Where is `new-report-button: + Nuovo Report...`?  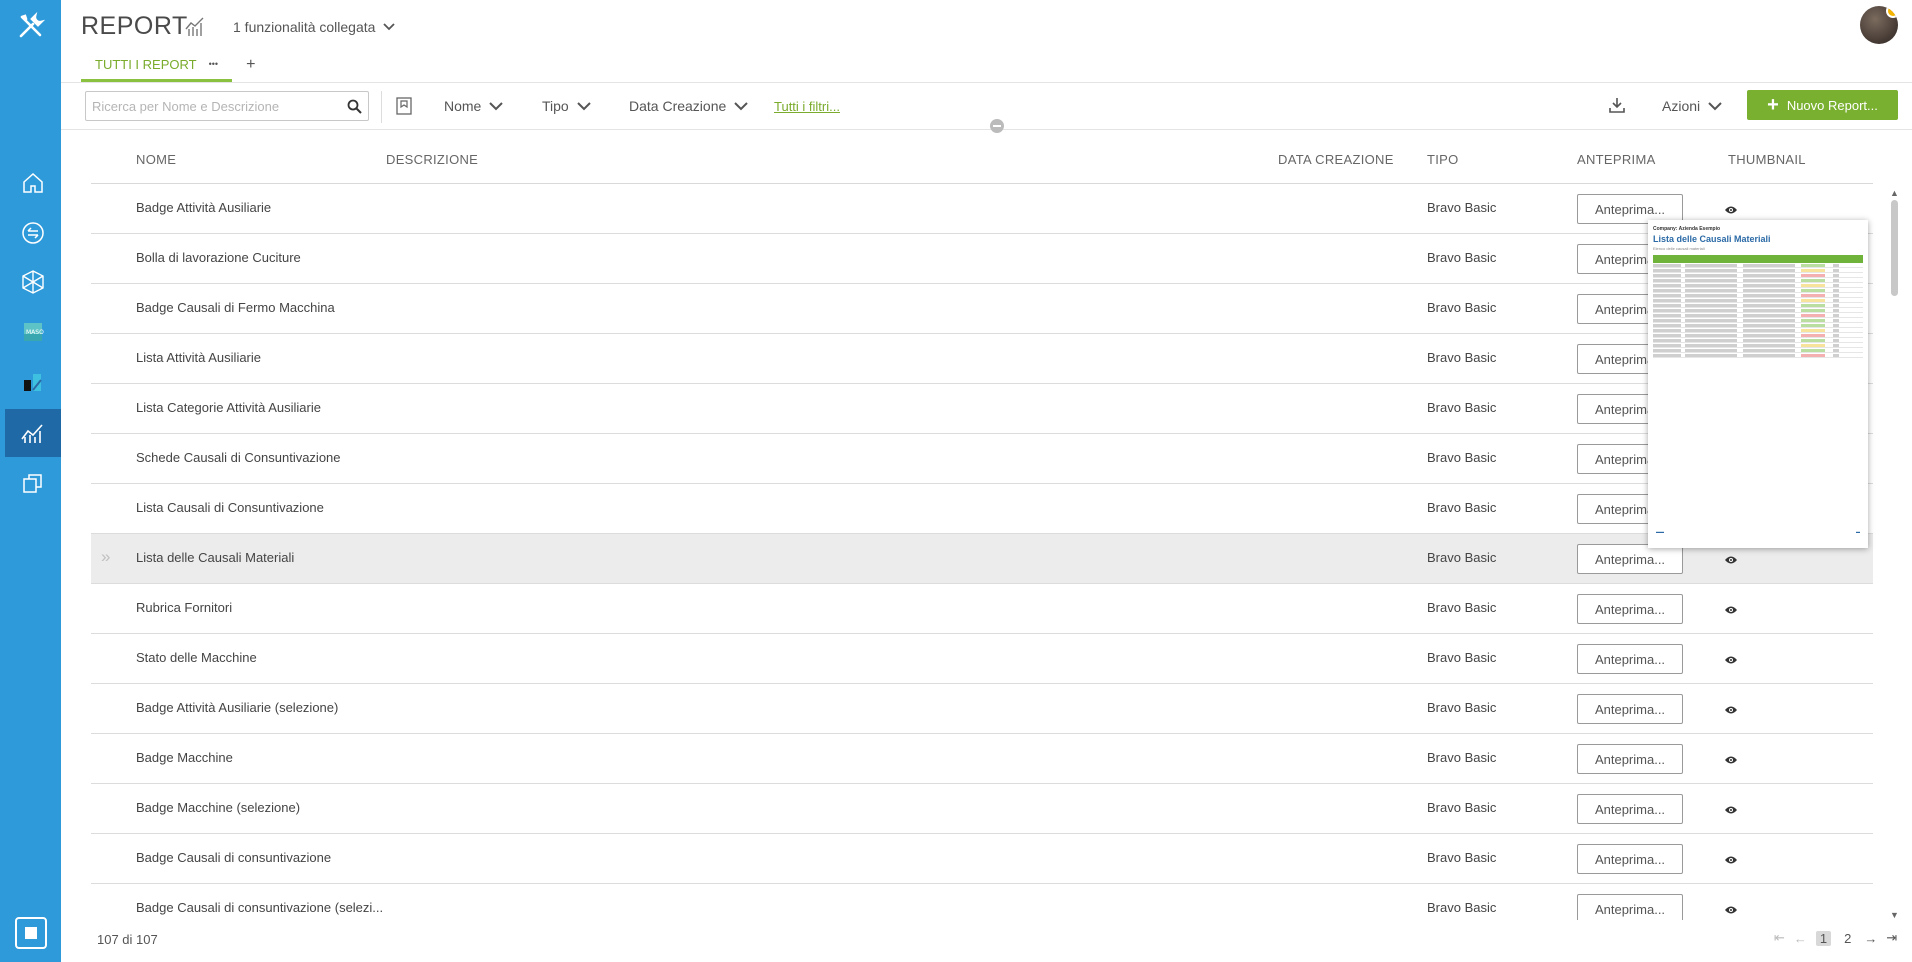 new-report-button: + Nuovo Report... is located at coordinates (1822, 105).